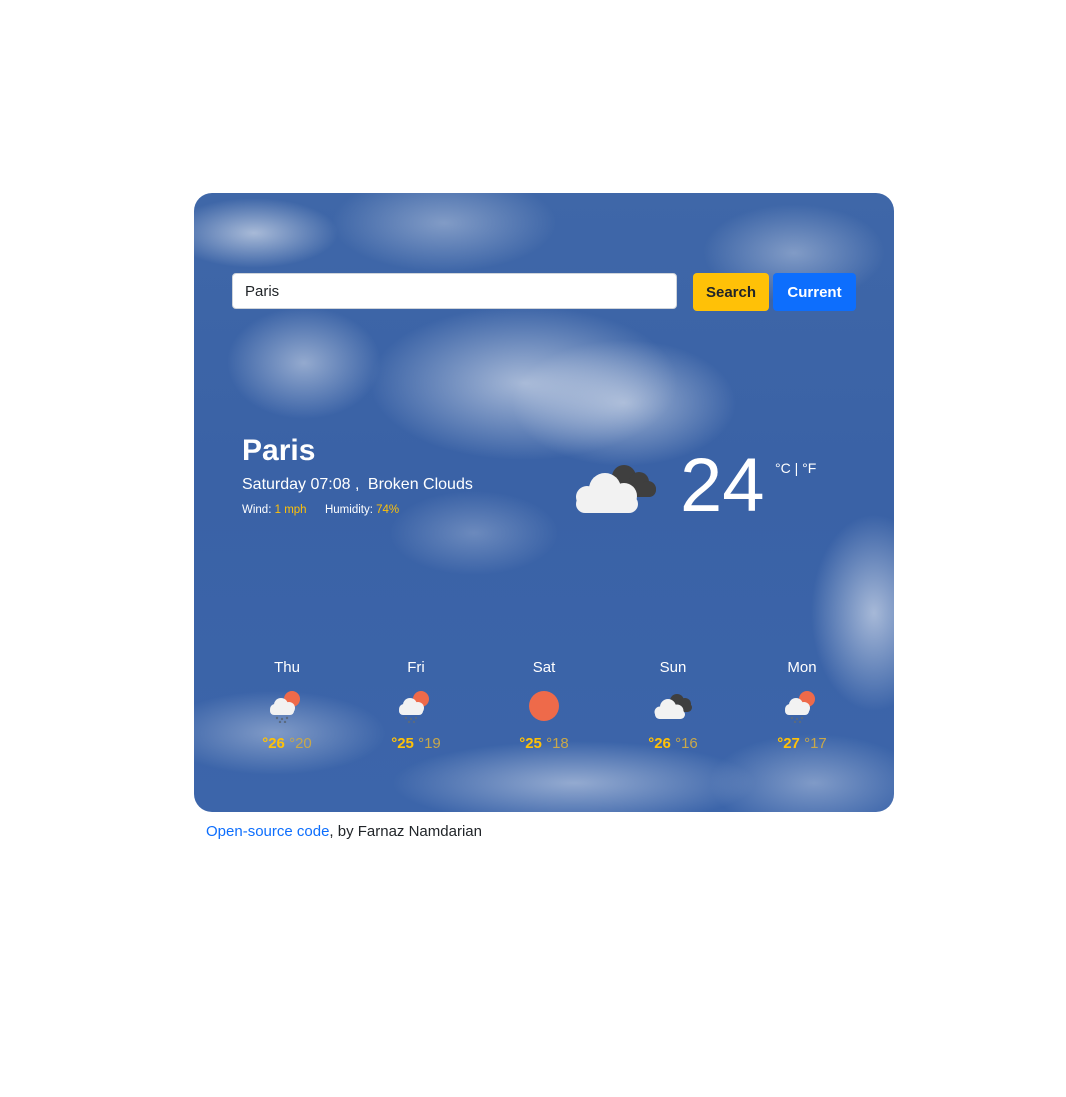 The width and height of the screenshot is (1066, 1097). What do you see at coordinates (267, 831) in the screenshot?
I see `open-source-link: Open-source code` at bounding box center [267, 831].